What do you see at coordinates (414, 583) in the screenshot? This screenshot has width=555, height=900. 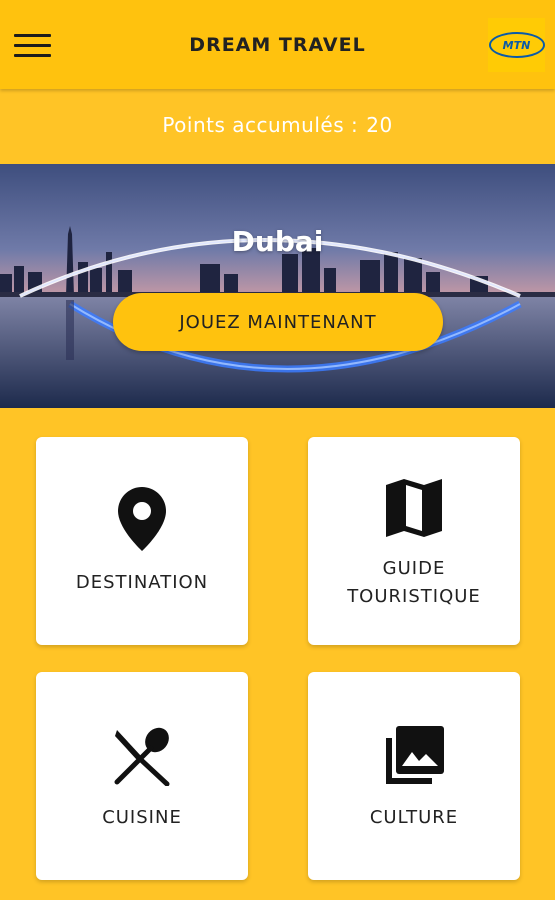 I see `card-guide-label: GUIDE TOURISTIQUE` at bounding box center [414, 583].